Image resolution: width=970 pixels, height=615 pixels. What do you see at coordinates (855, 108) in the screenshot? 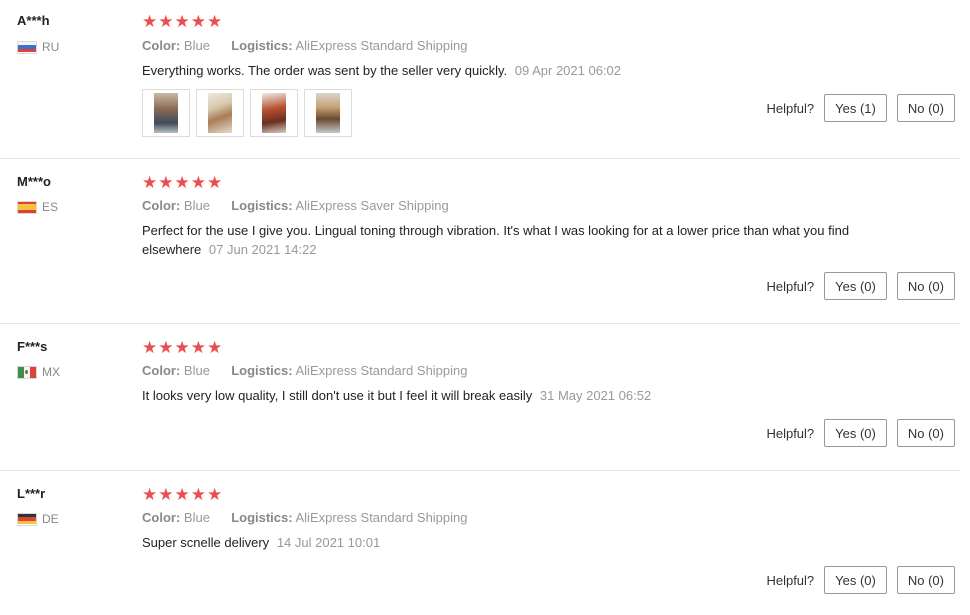
I see `helpful-yes-button: Yes (1)` at bounding box center [855, 108].